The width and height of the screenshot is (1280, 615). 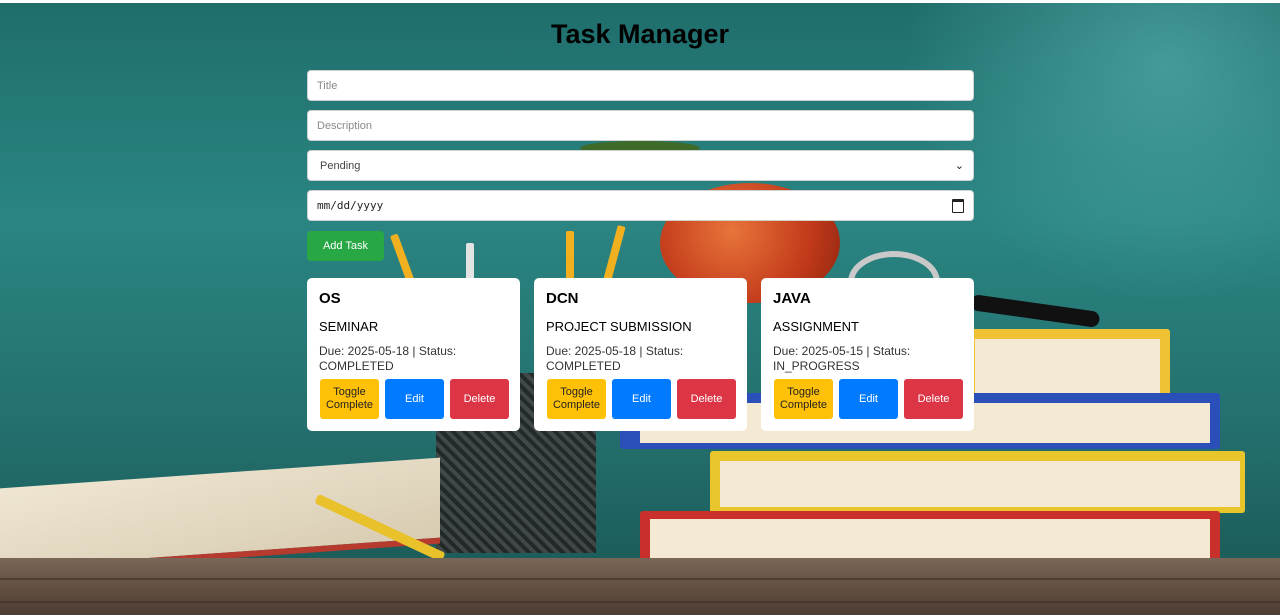 I want to click on task-description: PROJECT SUBMISSION, so click(x=619, y=326).